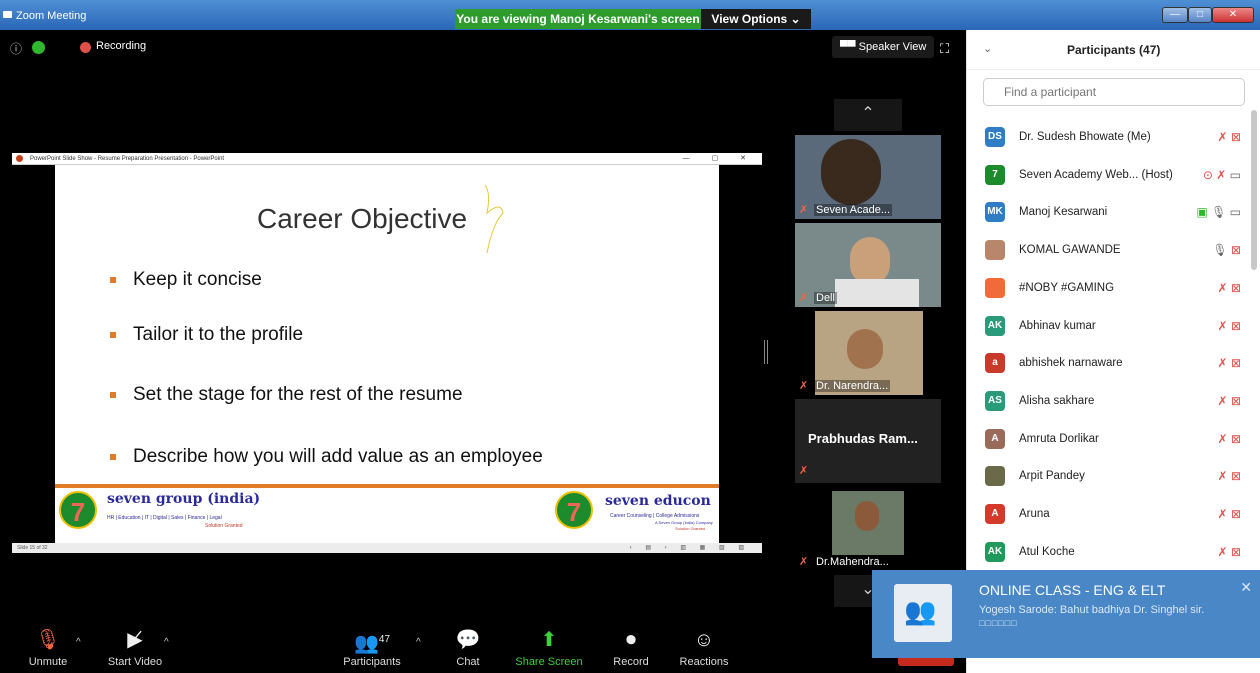 The image size is (1260, 673). Describe the element at coordinates (868, 115) in the screenshot. I see `thumbs-scroll-up-icon: ⌃` at that location.